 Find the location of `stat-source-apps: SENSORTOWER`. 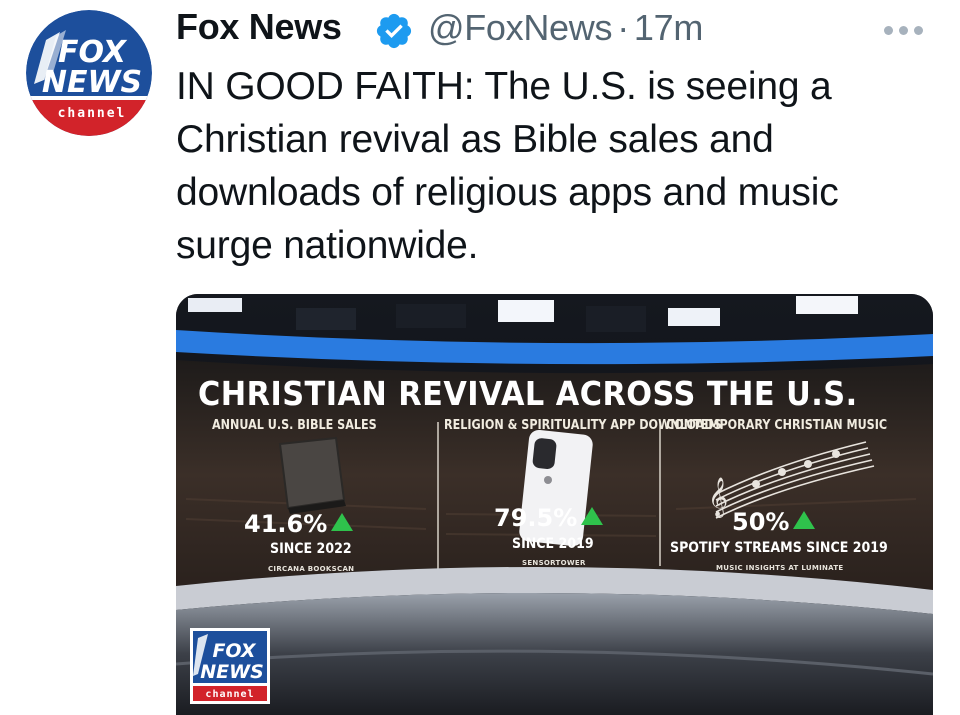

stat-source-apps: SENSORTOWER is located at coordinates (554, 563).